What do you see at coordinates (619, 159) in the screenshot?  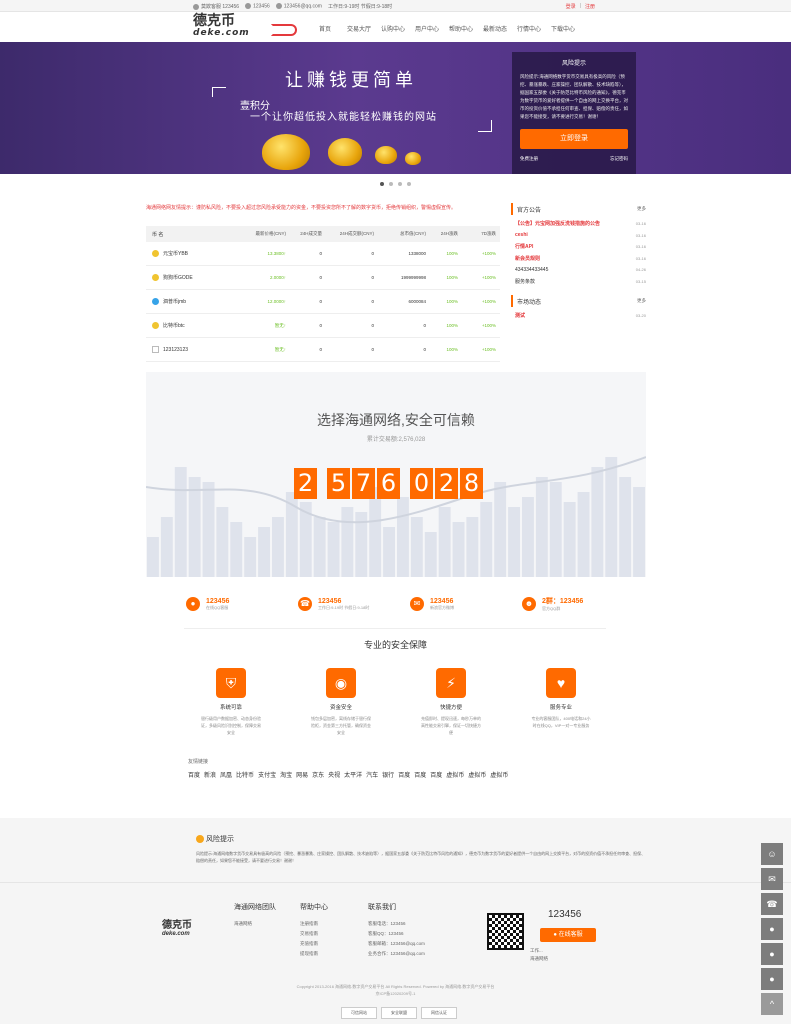 I see `forgot-password-link: 忘记密码` at bounding box center [619, 159].